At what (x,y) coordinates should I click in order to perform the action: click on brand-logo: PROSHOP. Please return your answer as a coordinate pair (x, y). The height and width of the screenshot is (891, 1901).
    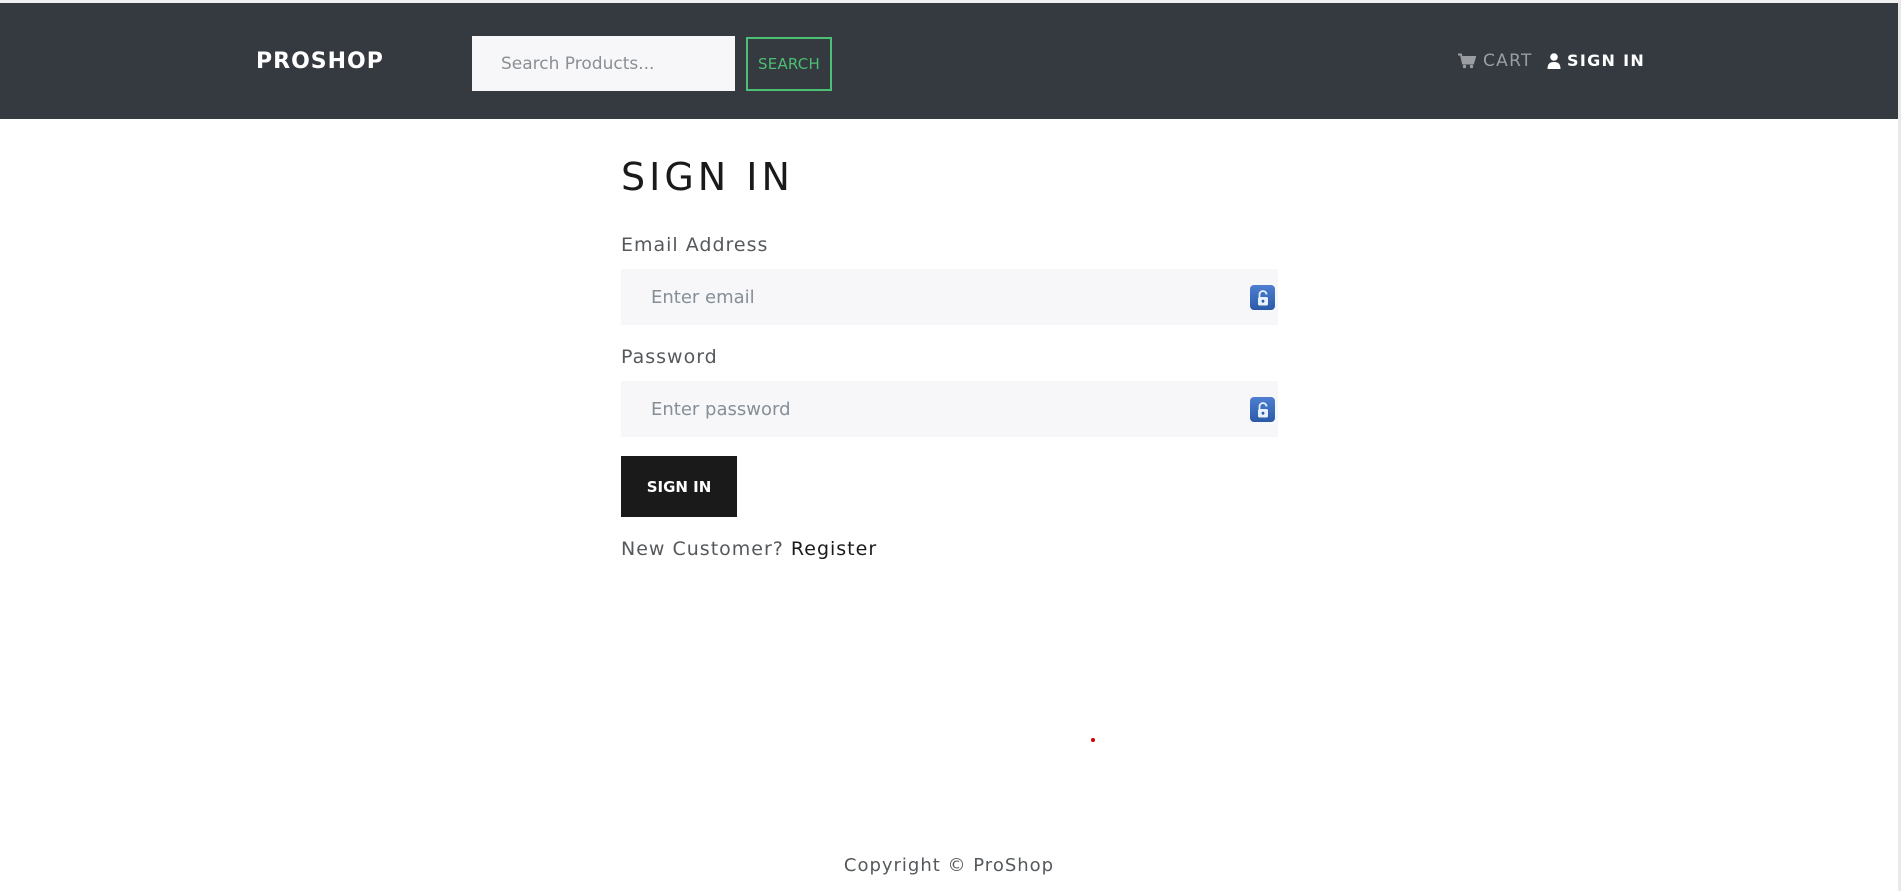
    Looking at the image, I should click on (320, 61).